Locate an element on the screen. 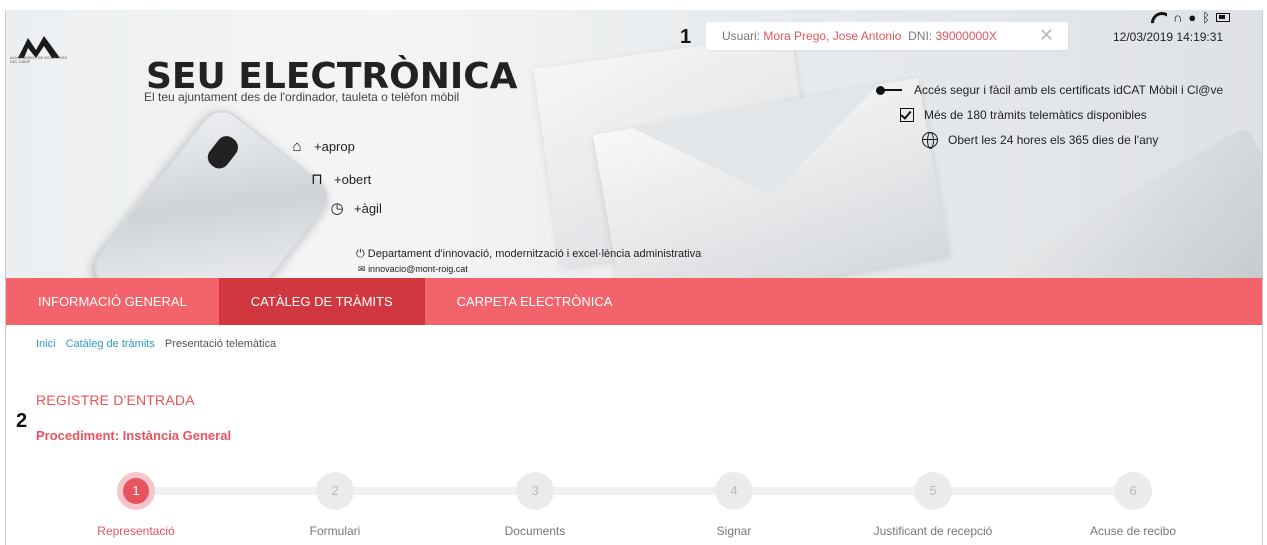 This screenshot has width=1267, height=545. nav-cataleg-tramits: CATÀLEG DE TRÀMITS is located at coordinates (321, 301).